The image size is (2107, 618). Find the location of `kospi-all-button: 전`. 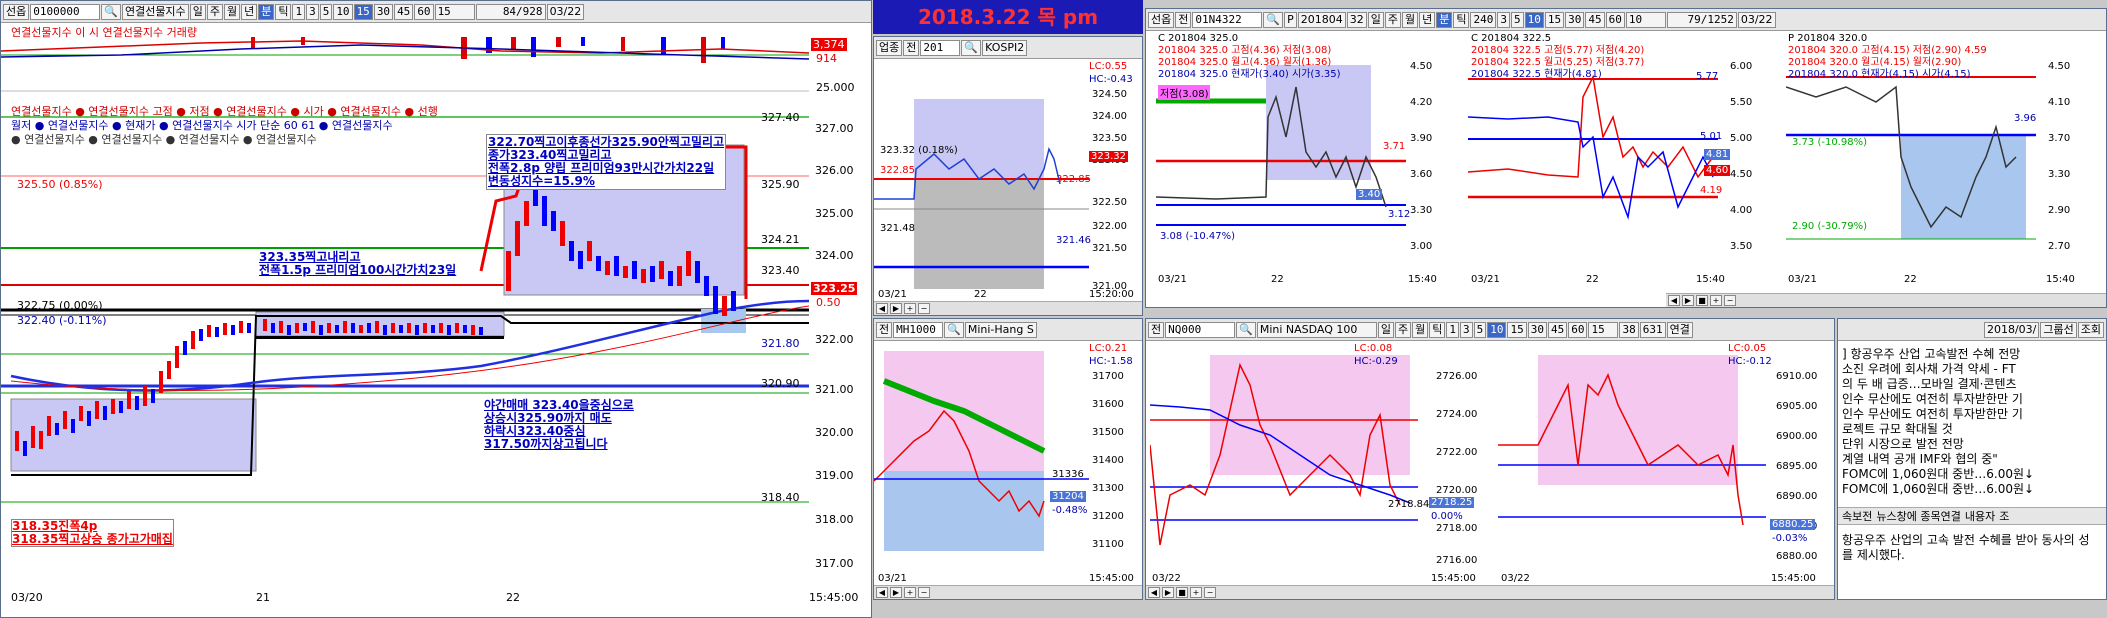

kospi-all-button: 전 is located at coordinates (911, 47).